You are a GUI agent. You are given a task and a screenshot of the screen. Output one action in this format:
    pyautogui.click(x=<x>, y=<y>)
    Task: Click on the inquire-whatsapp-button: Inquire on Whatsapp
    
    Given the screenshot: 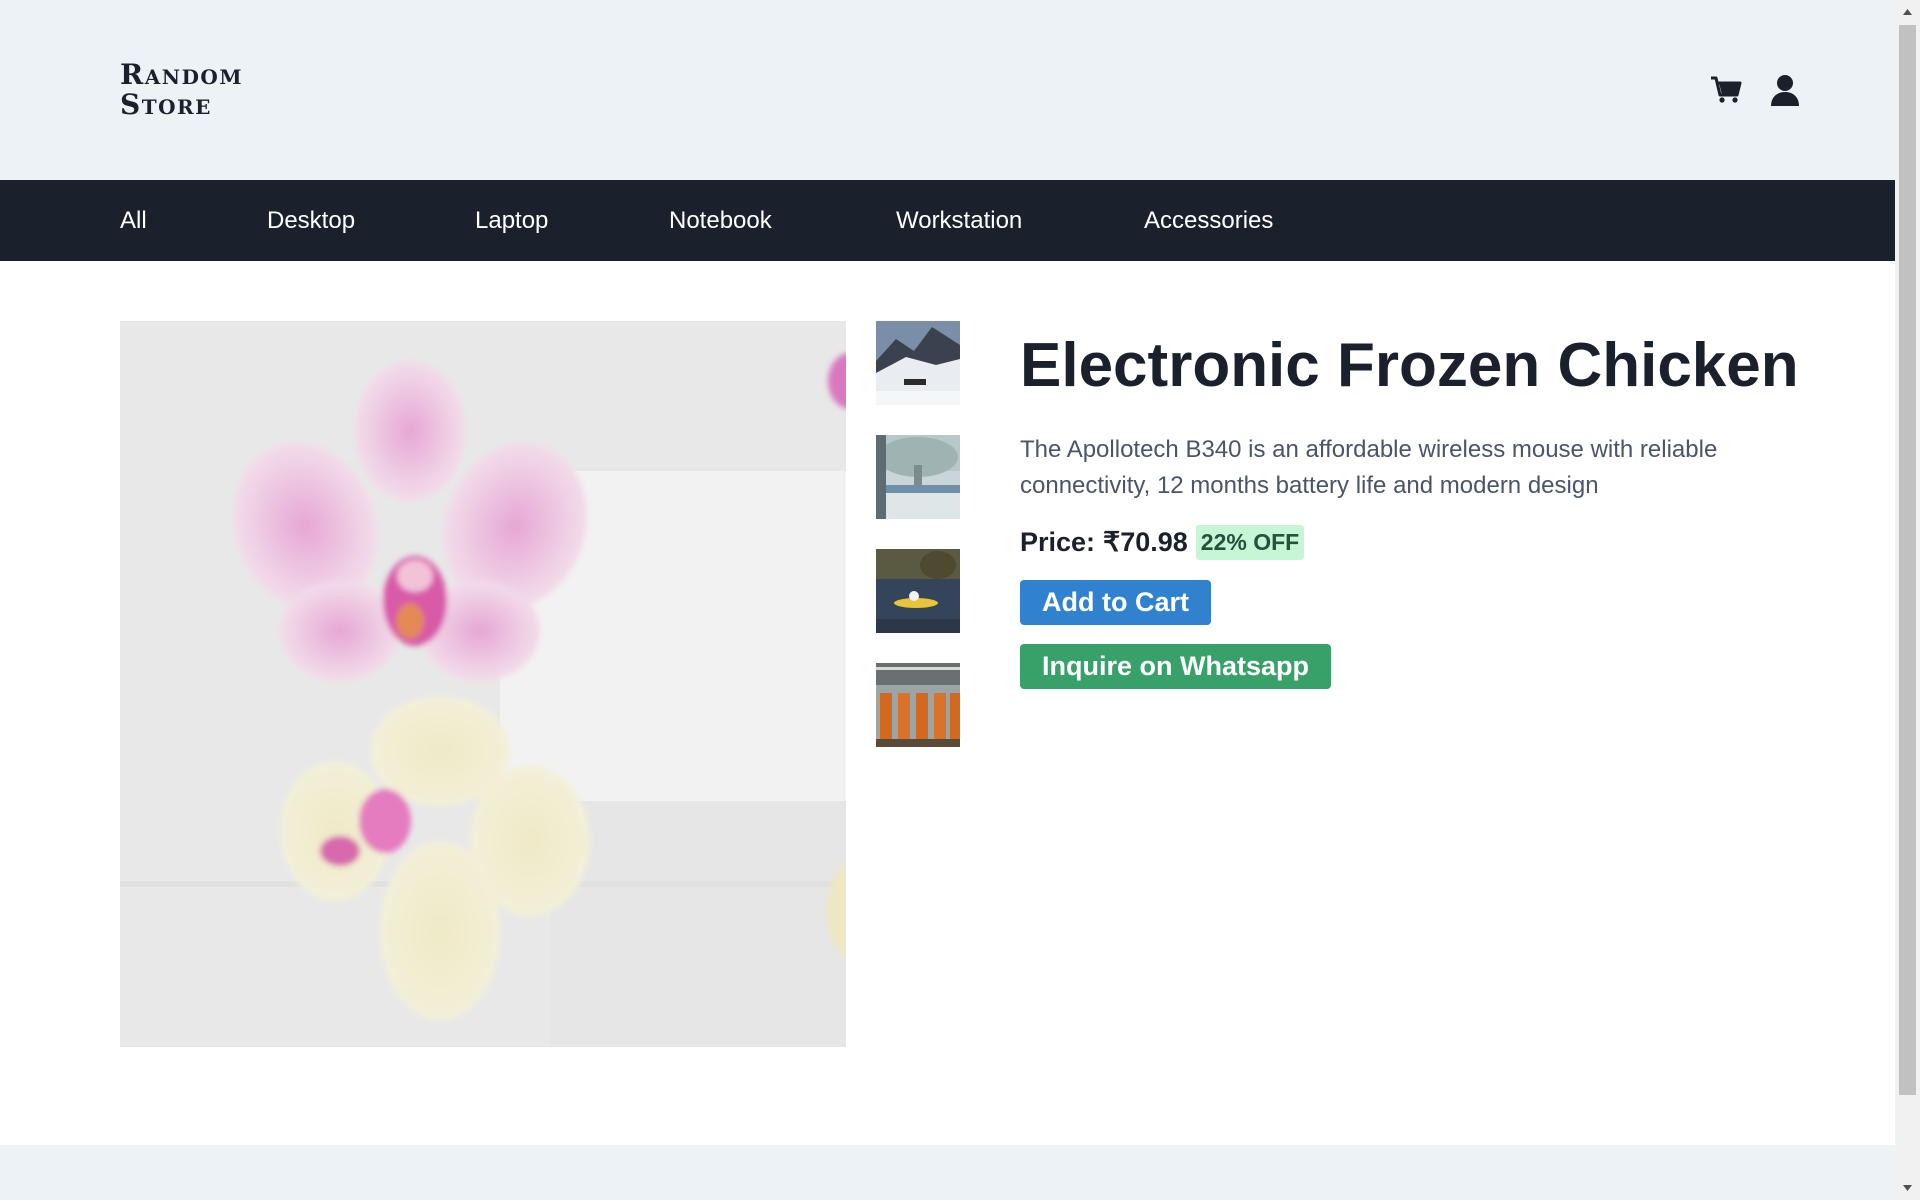 What is the action you would take?
    pyautogui.click(x=1175, y=666)
    